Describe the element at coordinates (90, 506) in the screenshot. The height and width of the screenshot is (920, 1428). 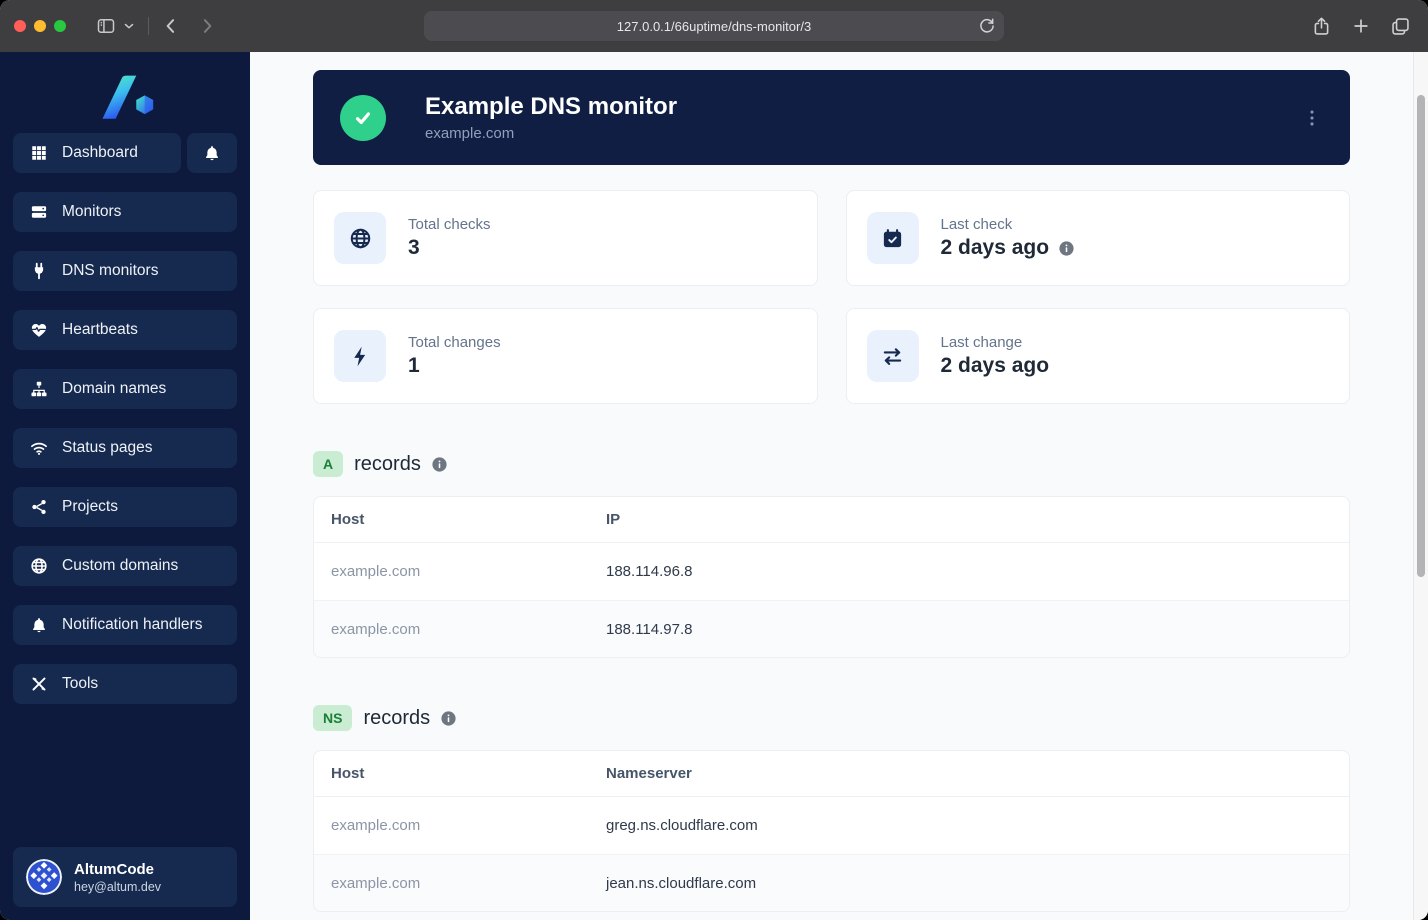
I see `sidebar-item-label: Projects` at that location.